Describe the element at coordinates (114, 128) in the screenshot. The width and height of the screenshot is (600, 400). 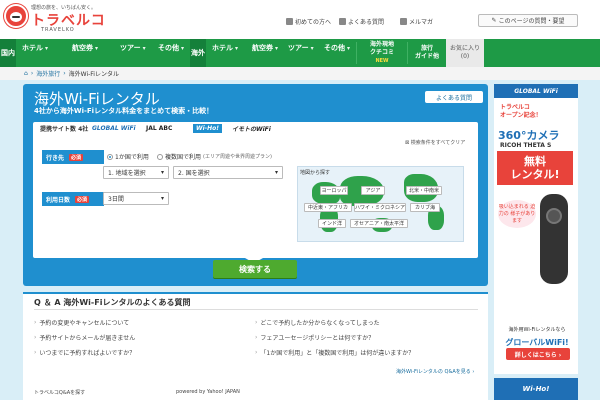
I see `provider-logo-global-wifi: GLOBAL WiFi` at that location.